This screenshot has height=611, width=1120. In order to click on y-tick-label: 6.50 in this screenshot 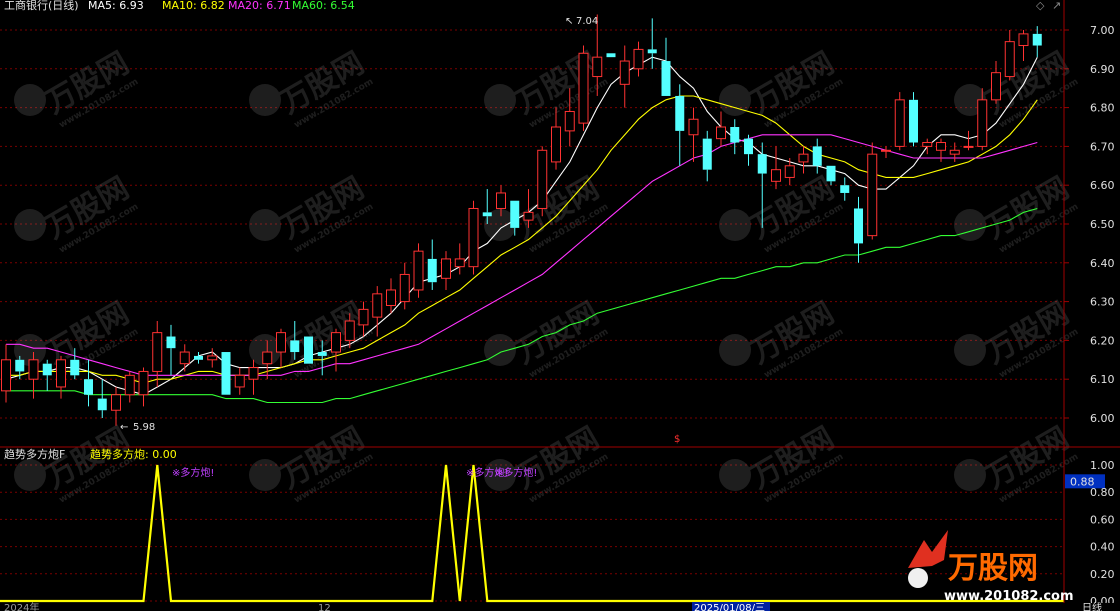, I will do `click(1102, 224)`.